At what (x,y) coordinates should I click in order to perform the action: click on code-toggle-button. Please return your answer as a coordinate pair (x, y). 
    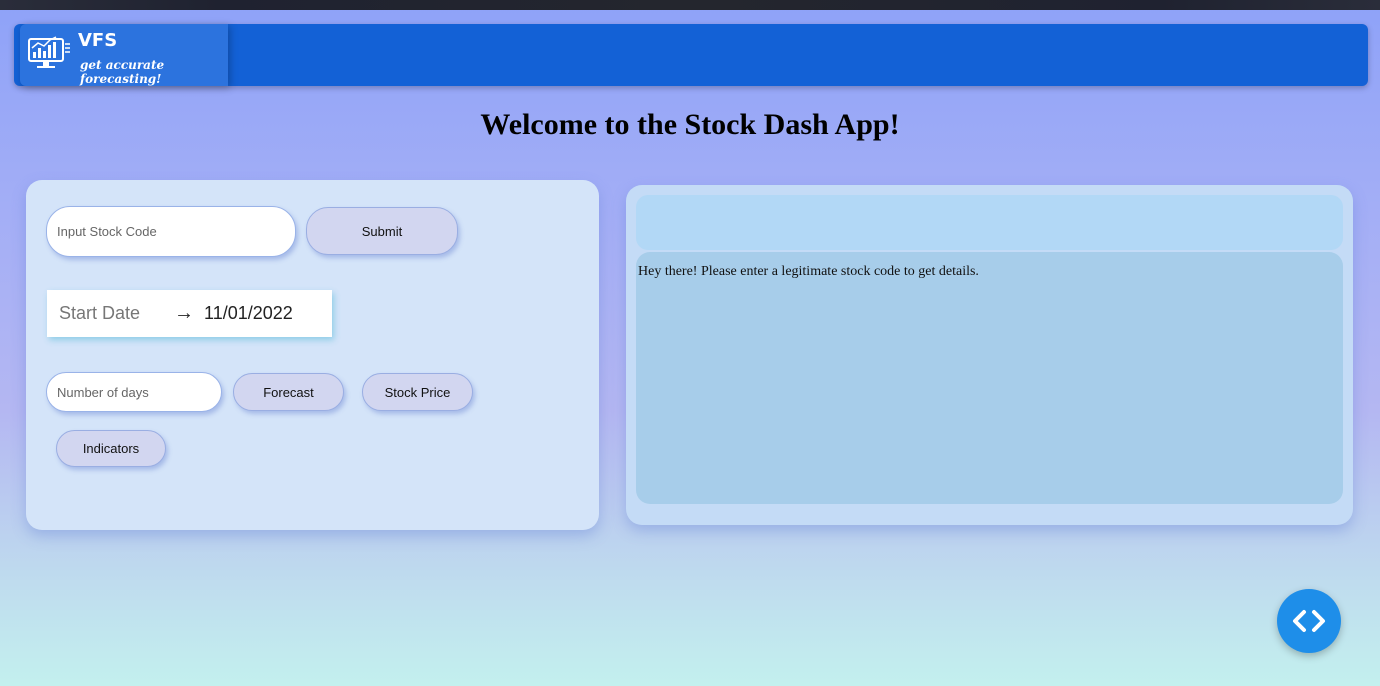
    Looking at the image, I should click on (1309, 621).